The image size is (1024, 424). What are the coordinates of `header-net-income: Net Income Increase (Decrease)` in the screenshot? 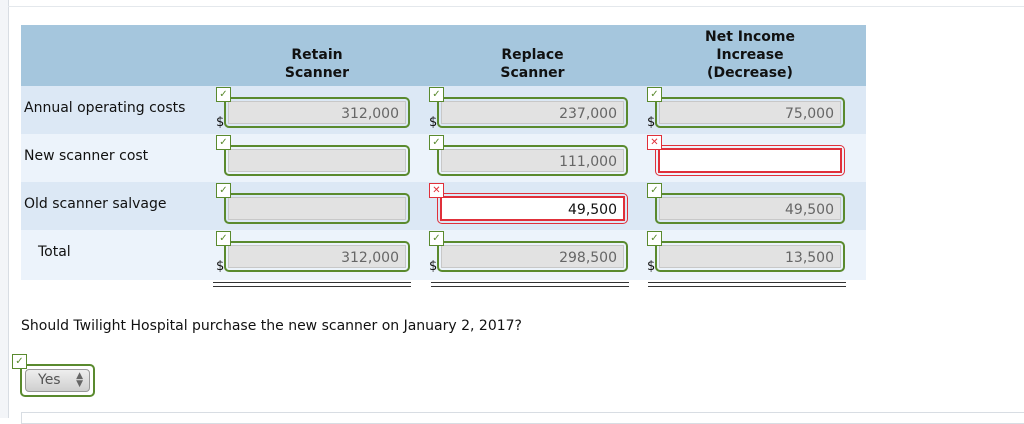 It's located at (750, 55).